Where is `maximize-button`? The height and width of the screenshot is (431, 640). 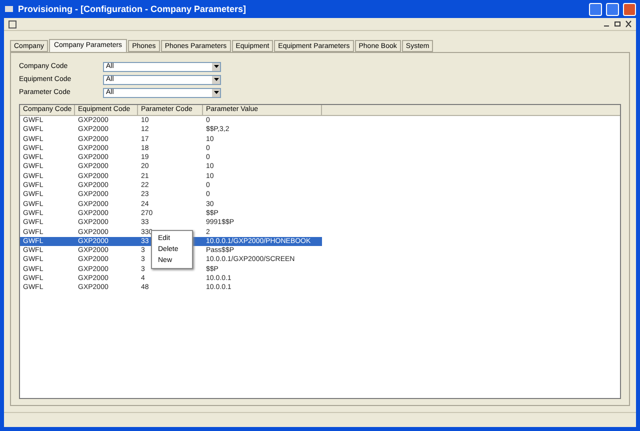 maximize-button is located at coordinates (612, 9).